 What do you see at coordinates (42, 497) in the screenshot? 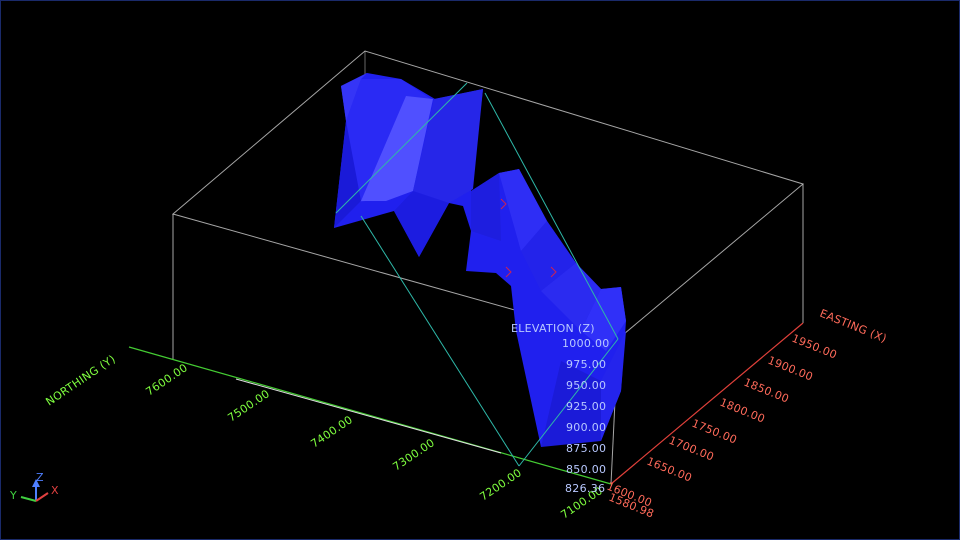
I see `triad-x-axis` at bounding box center [42, 497].